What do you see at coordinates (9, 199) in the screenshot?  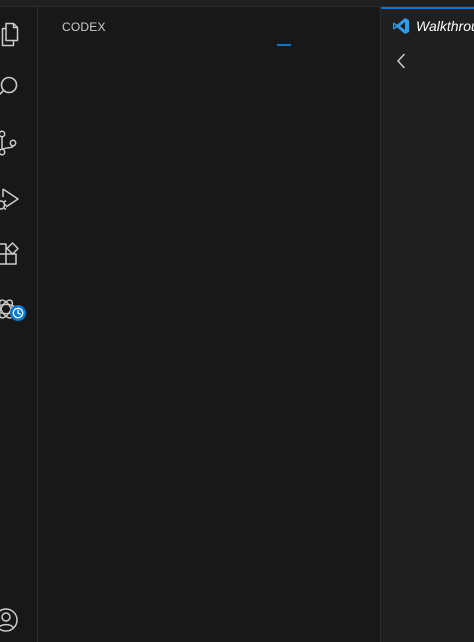 I see `run-debug-icon` at bounding box center [9, 199].